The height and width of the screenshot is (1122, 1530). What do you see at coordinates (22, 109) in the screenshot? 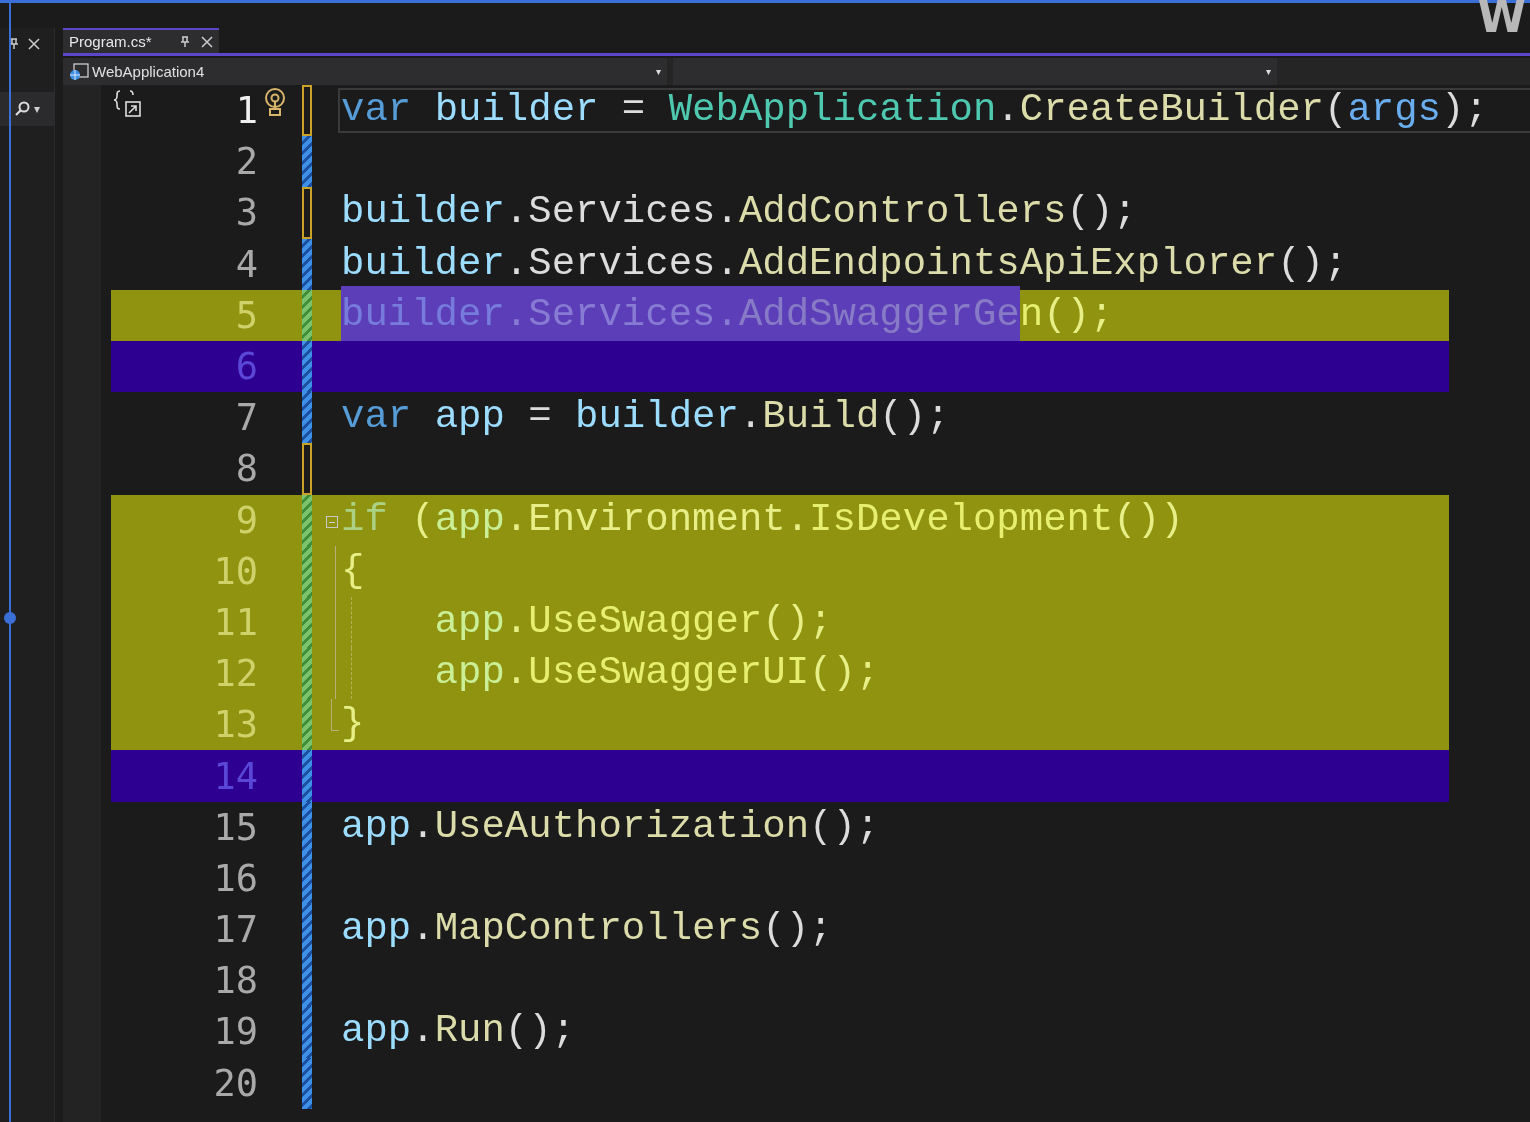
I see `search-icon` at bounding box center [22, 109].